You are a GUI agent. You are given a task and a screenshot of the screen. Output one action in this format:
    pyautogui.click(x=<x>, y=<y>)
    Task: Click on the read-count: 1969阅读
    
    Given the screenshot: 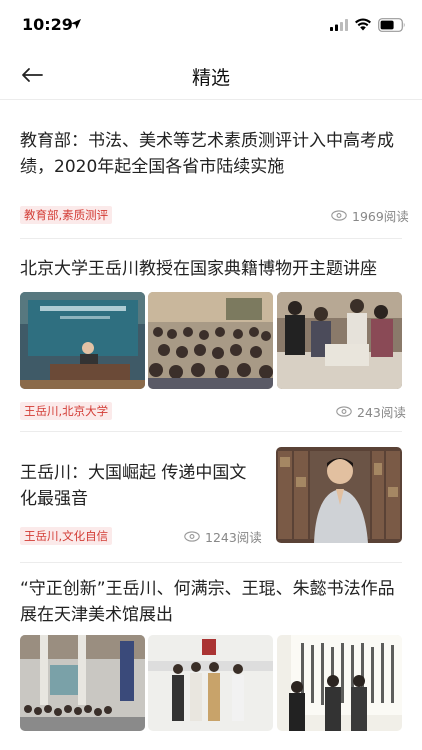 What is the action you would take?
    pyautogui.click(x=370, y=215)
    